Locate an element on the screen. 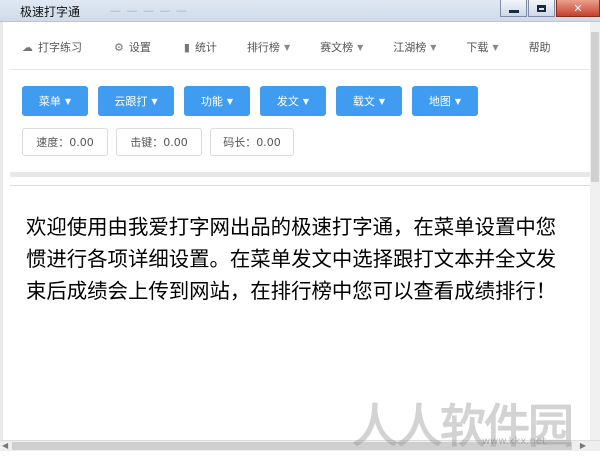 The width and height of the screenshot is (600, 456). vertical-scroll-thumb is located at coordinates (595, 107).